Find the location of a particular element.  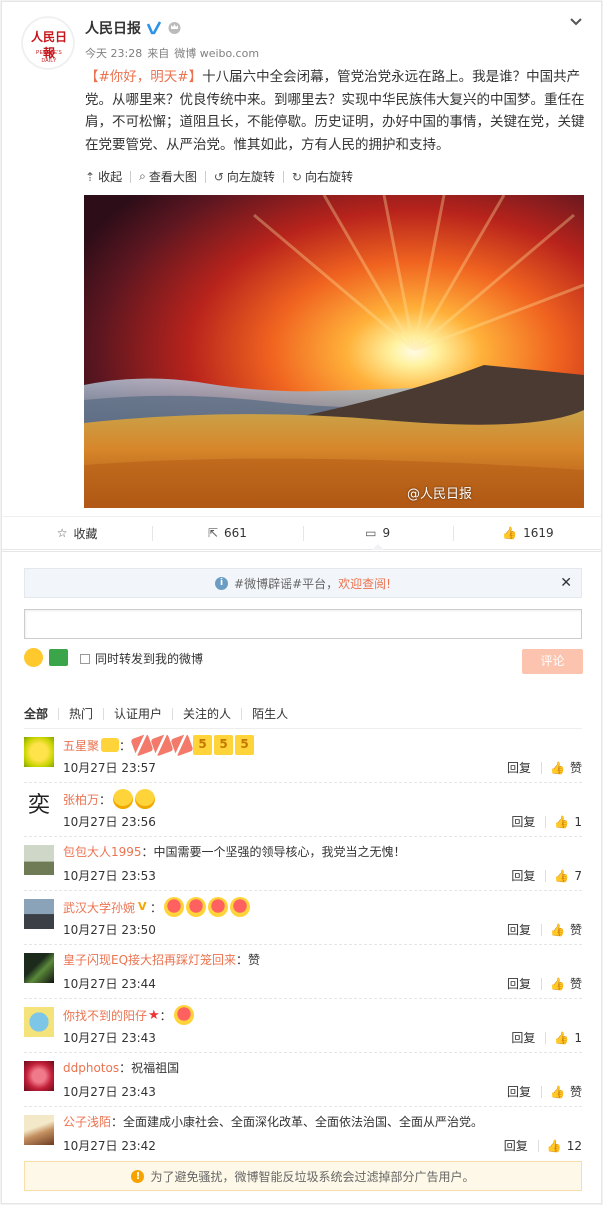

repost-checkbox: 同时转发到我的微博 is located at coordinates (141, 658).